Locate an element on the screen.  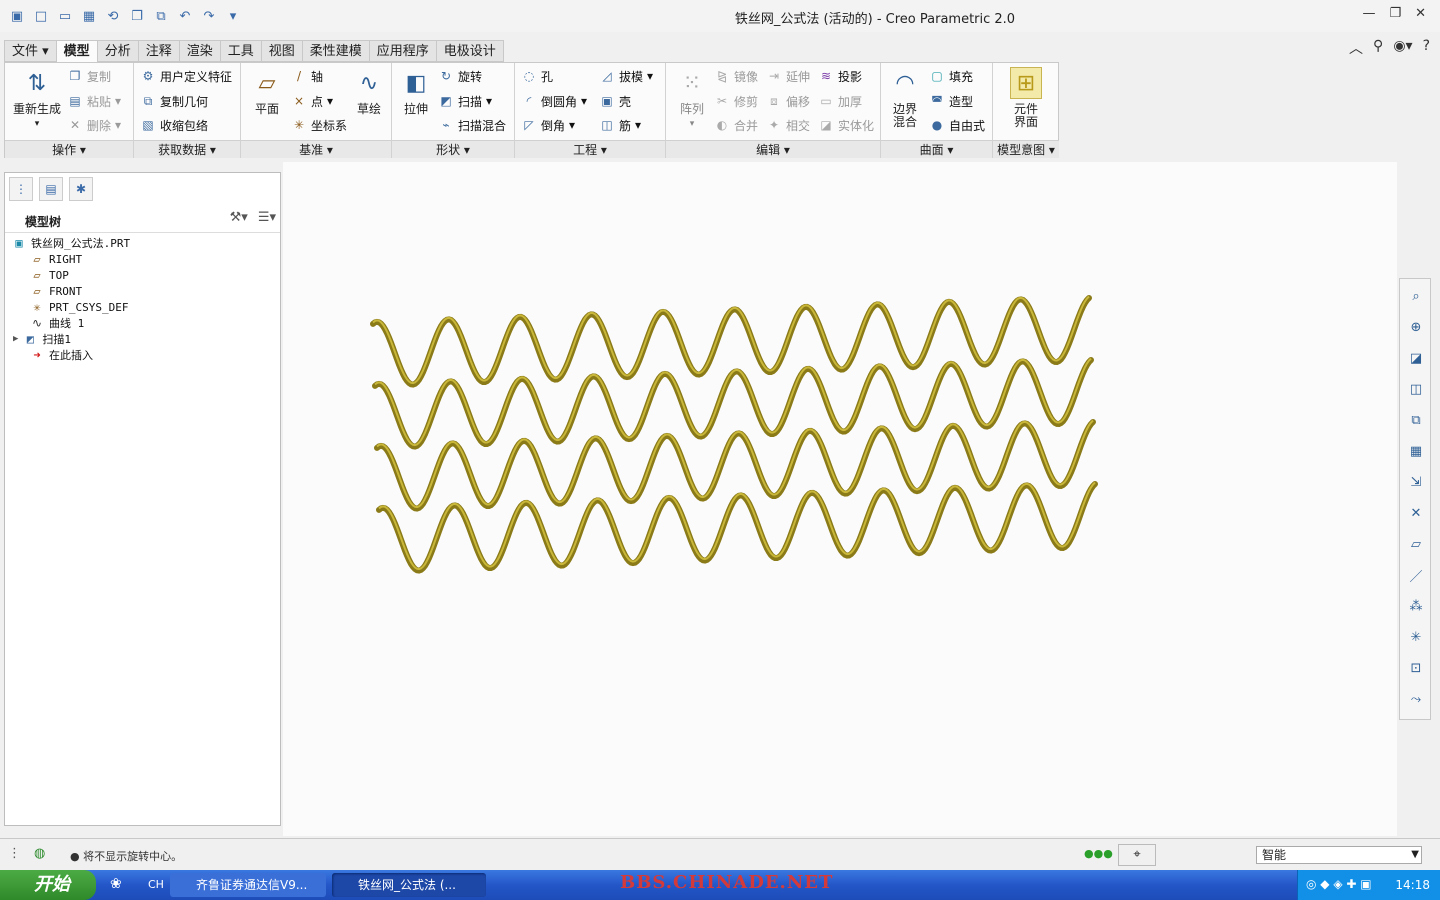
tree-item-part: ▣ 铁丝网_公式法.PRT is located at coordinates (70, 243).